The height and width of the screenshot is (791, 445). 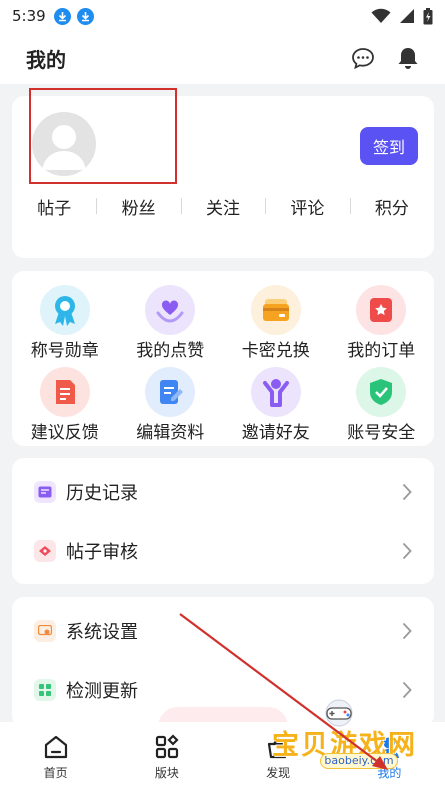 I want to click on grid-item-security: 账号安全, so click(x=382, y=405).